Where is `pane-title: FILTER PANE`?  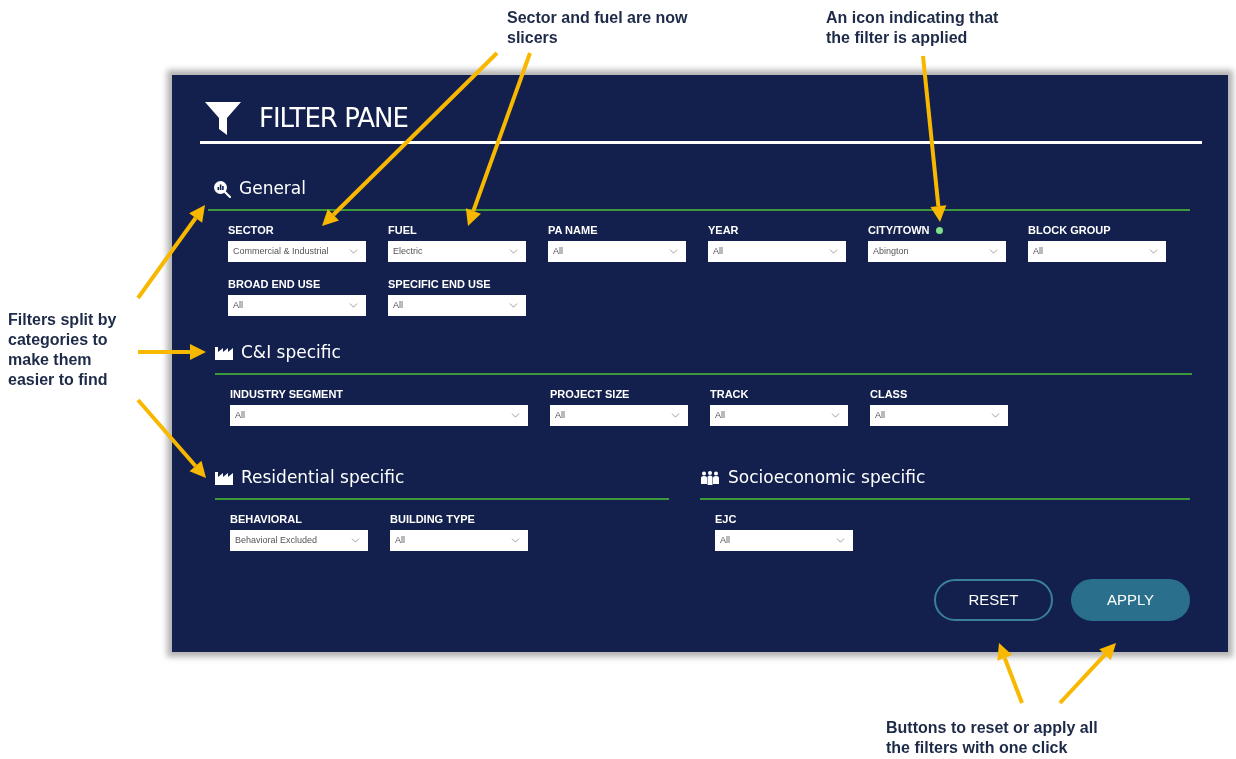
pane-title: FILTER PANE is located at coordinates (333, 118).